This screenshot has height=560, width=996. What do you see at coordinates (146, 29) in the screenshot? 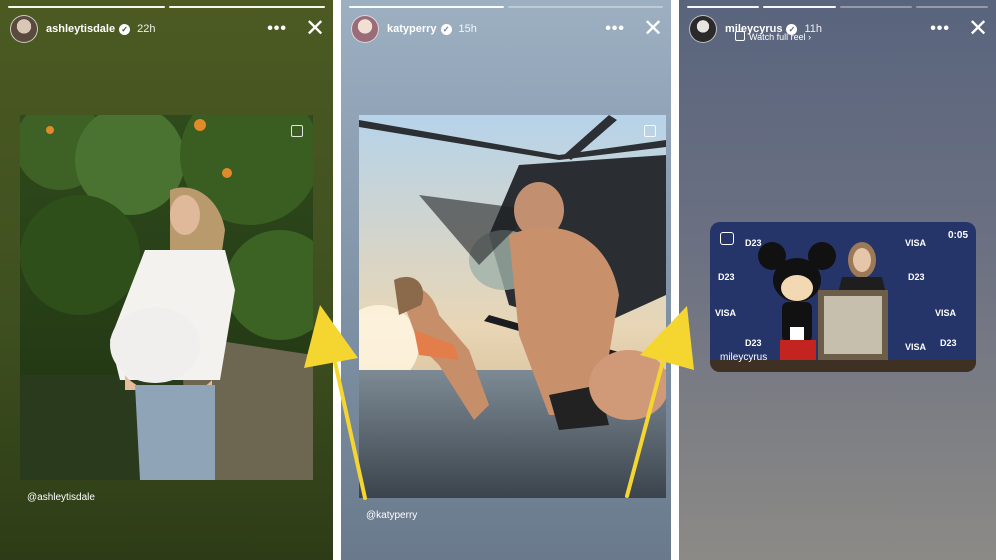
I see `story-time: 22h` at bounding box center [146, 29].